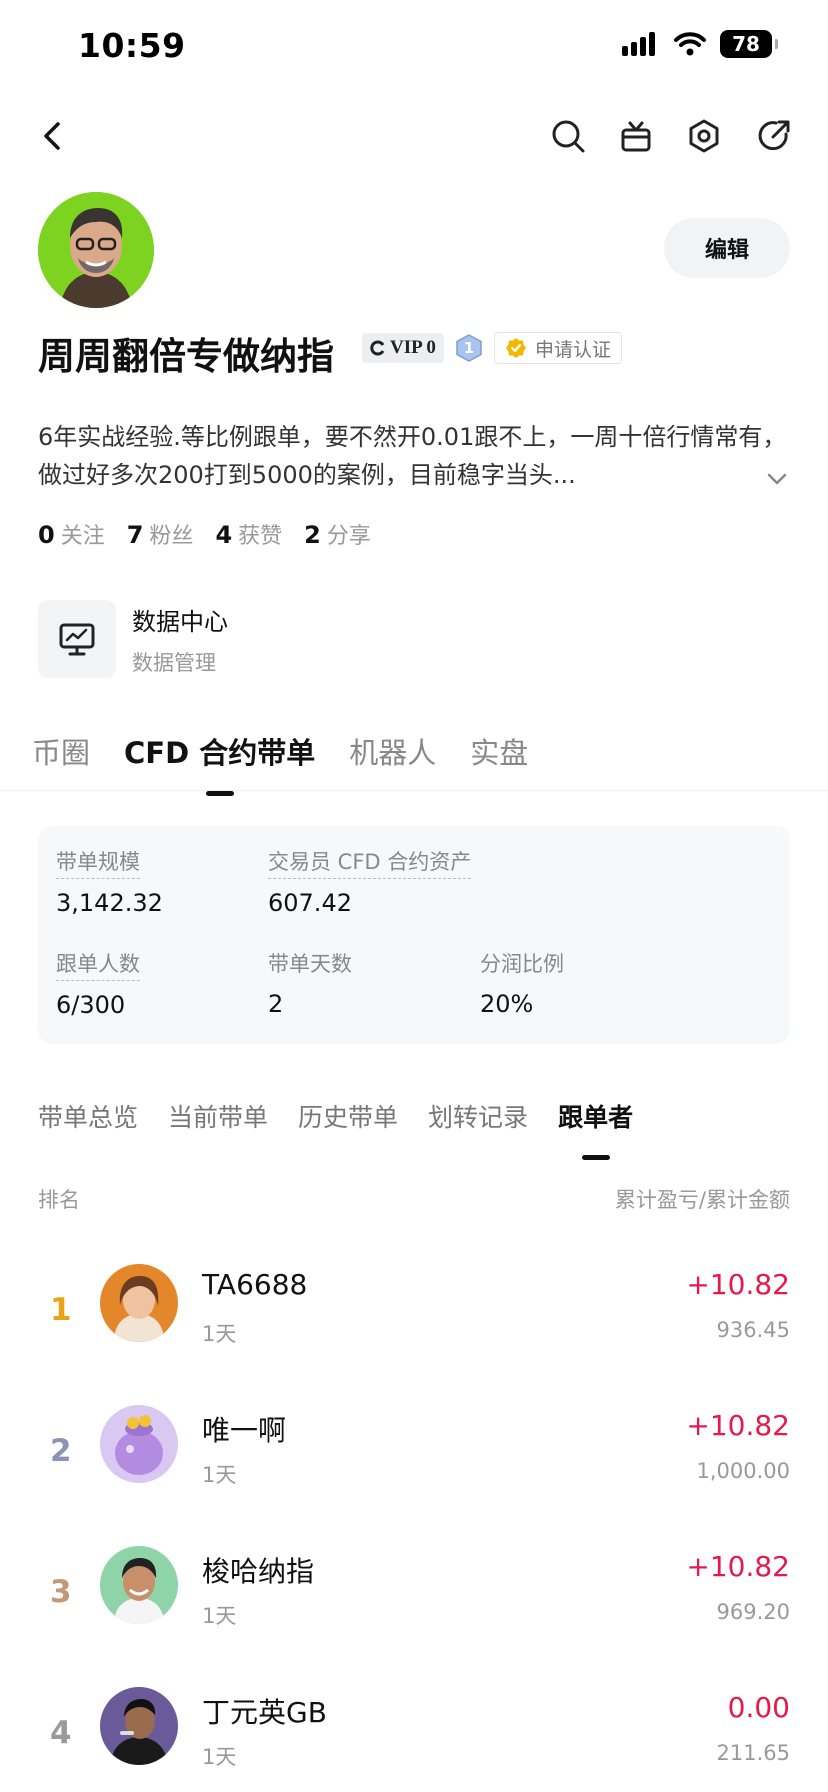 The height and width of the screenshot is (1792, 828). What do you see at coordinates (414, 1199) in the screenshot?
I see `list-header: 排名 累计盈亏/累计金额` at bounding box center [414, 1199].